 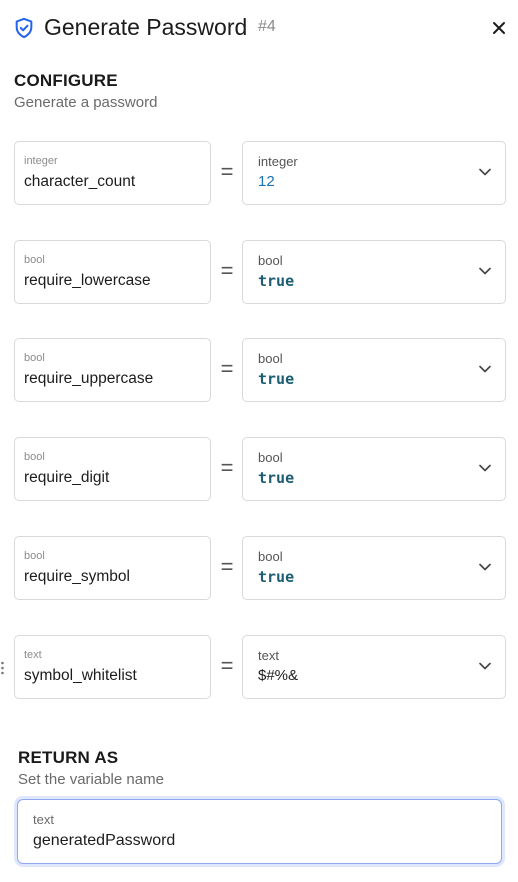 I want to click on variable-name-field: text, so click(x=259, y=831).